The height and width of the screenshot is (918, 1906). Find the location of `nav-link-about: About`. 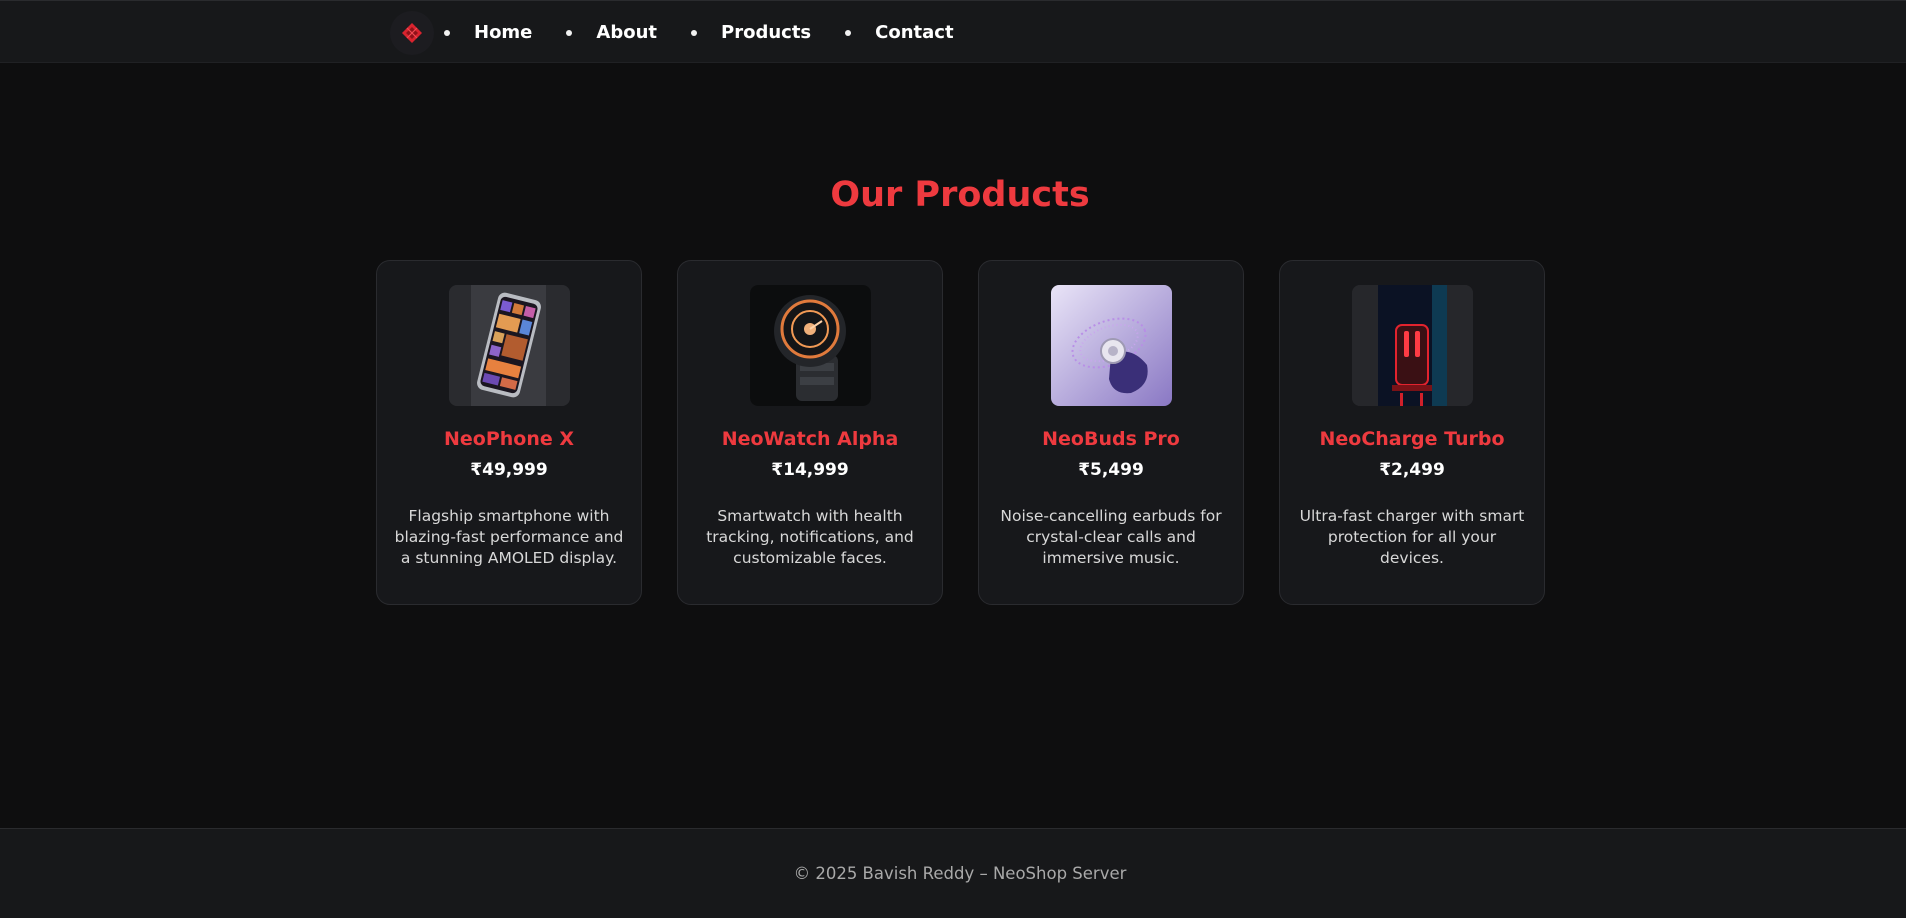

nav-link-about: About is located at coordinates (626, 32).